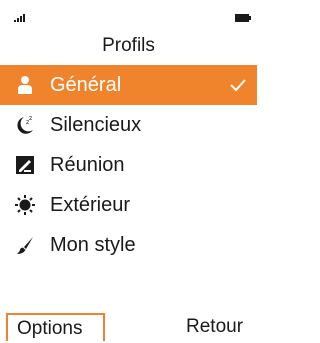  What do you see at coordinates (25, 85) in the screenshot?
I see `user-icon` at bounding box center [25, 85].